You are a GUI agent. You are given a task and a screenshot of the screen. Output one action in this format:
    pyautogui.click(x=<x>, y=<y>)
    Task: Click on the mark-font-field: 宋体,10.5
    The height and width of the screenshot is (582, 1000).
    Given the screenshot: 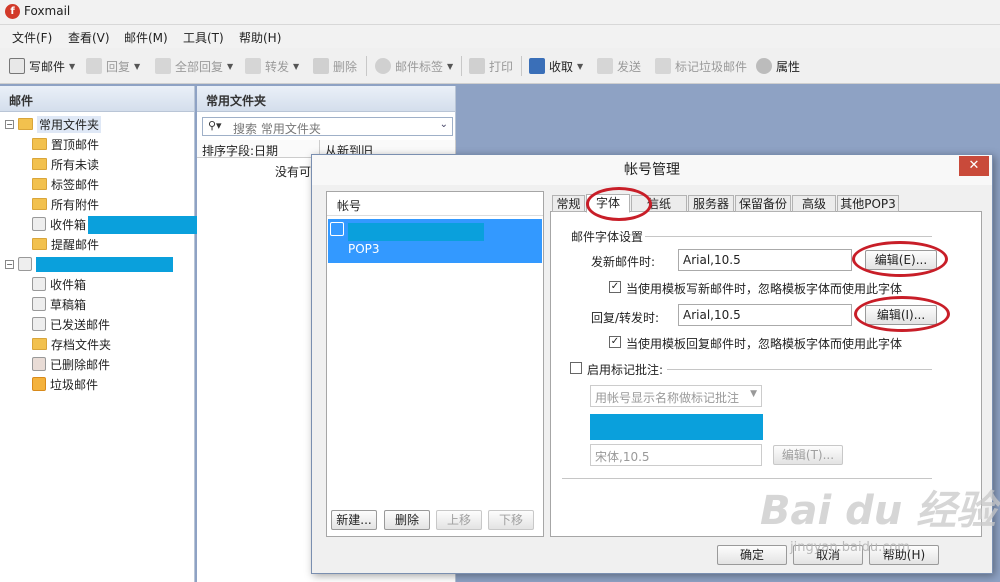 What is the action you would take?
    pyautogui.click(x=676, y=455)
    